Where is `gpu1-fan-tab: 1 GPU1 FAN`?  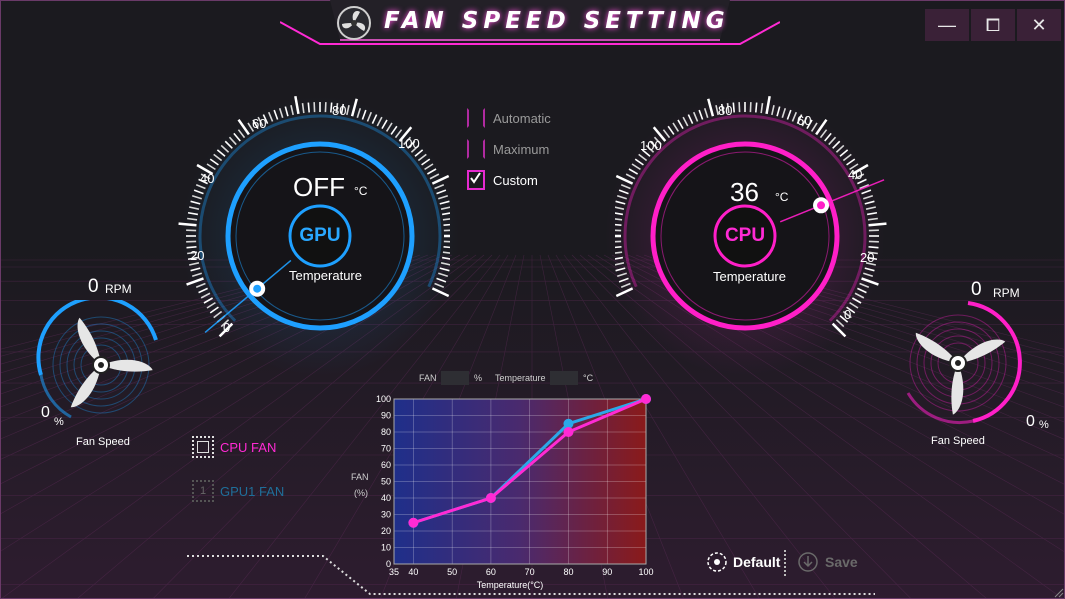
gpu1-fan-tab: 1 GPU1 FAN is located at coordinates (238, 491).